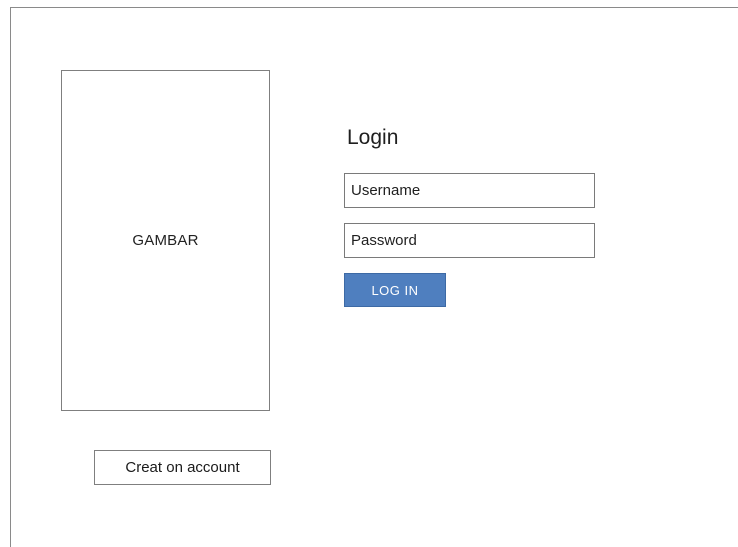 Image resolution: width=738 pixels, height=547 pixels. I want to click on password-input, so click(469, 240).